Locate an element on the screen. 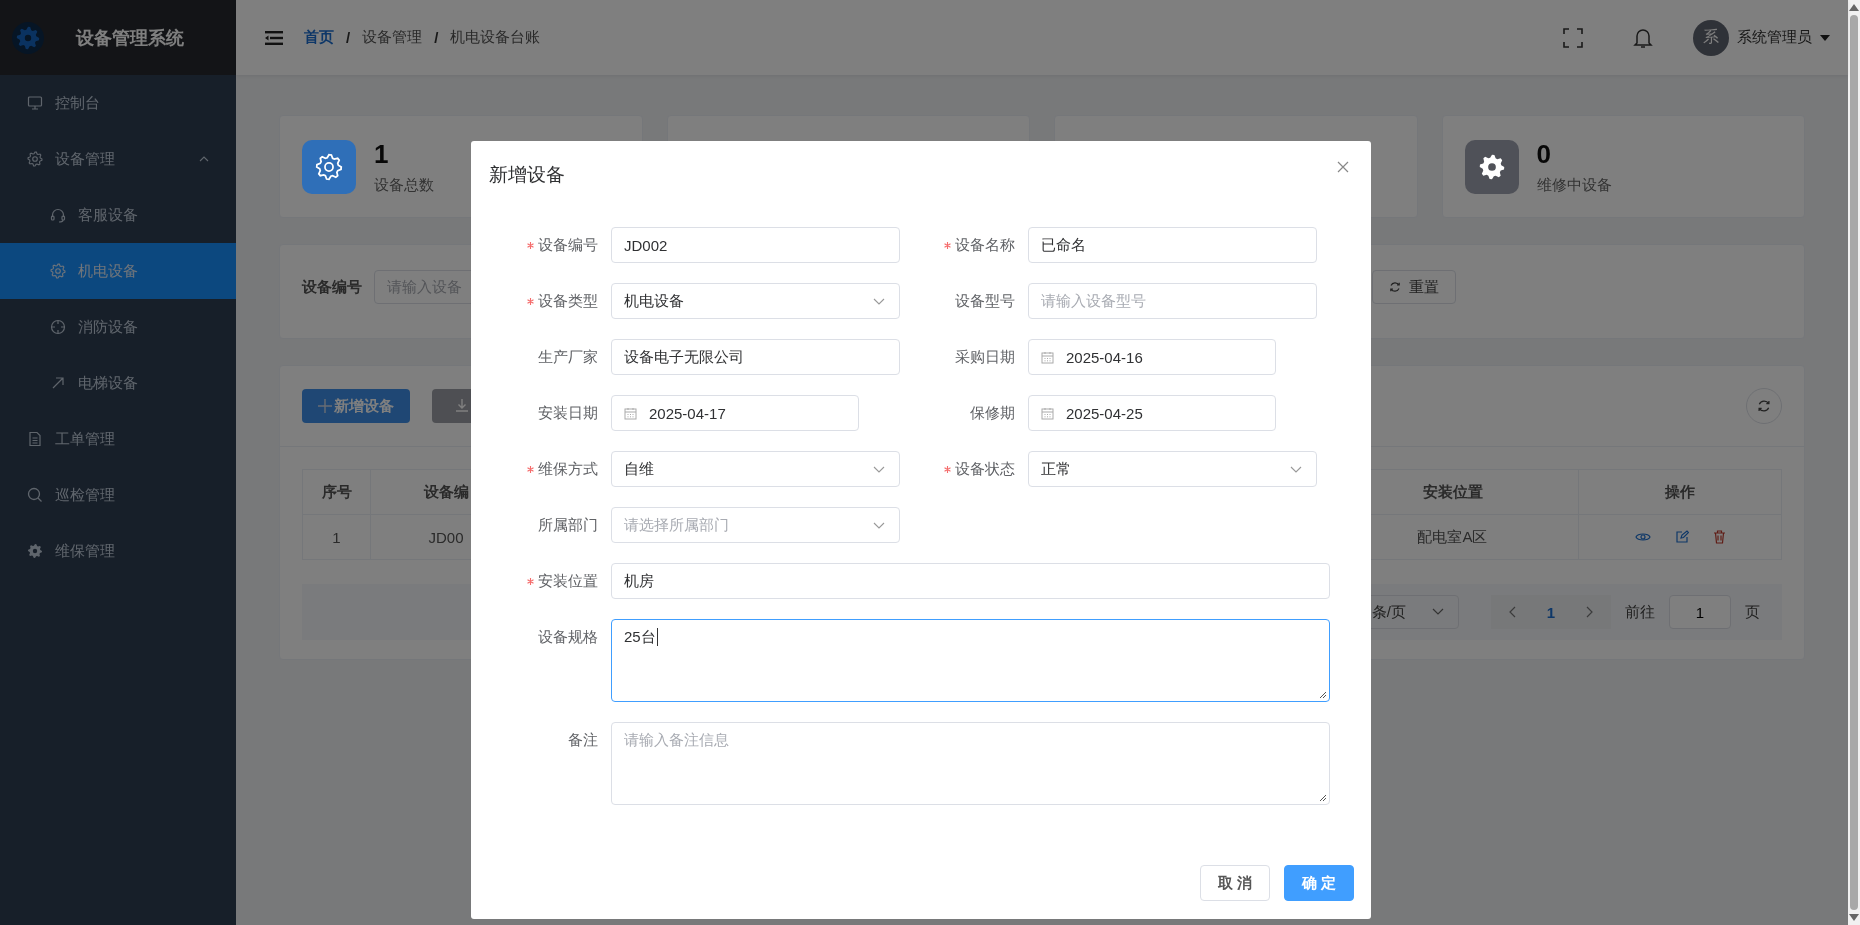 This screenshot has height=925, width=1860. sidebar-item: 工单管理 is located at coordinates (118, 439).